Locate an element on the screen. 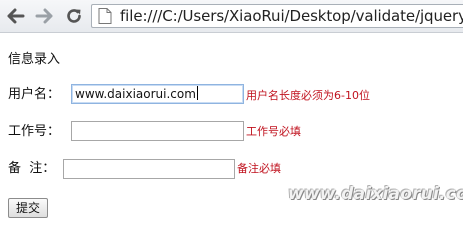 Image resolution: width=463 pixels, height=240 pixels. watermark-text: www.daixiaorui.com is located at coordinates (375, 194).